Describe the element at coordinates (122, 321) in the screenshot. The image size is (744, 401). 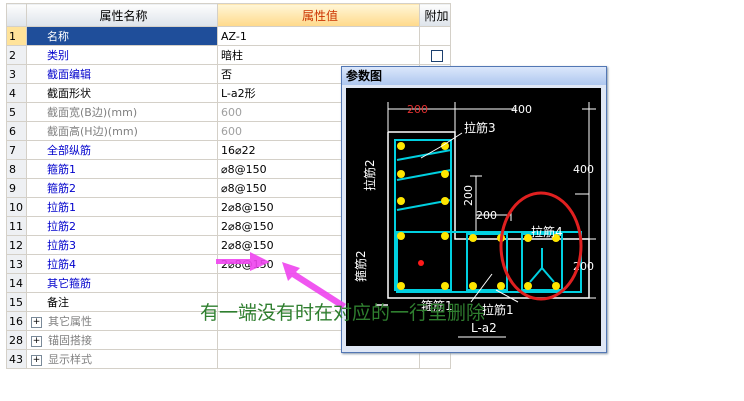
I see `property-group: + 其它属性` at that location.